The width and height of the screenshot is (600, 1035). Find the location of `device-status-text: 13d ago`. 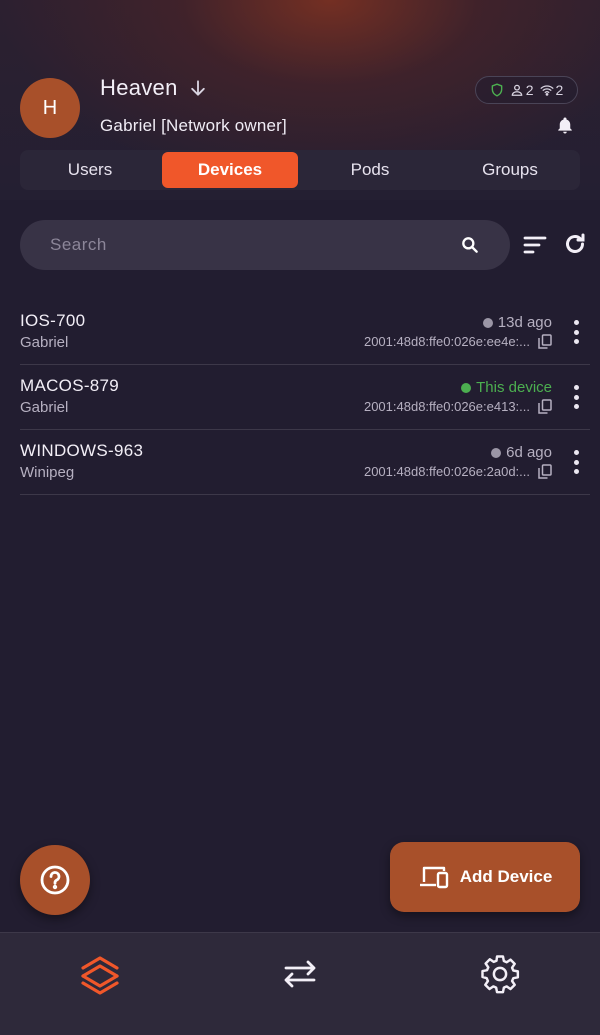

device-status-text: 13d ago is located at coordinates (524, 322).